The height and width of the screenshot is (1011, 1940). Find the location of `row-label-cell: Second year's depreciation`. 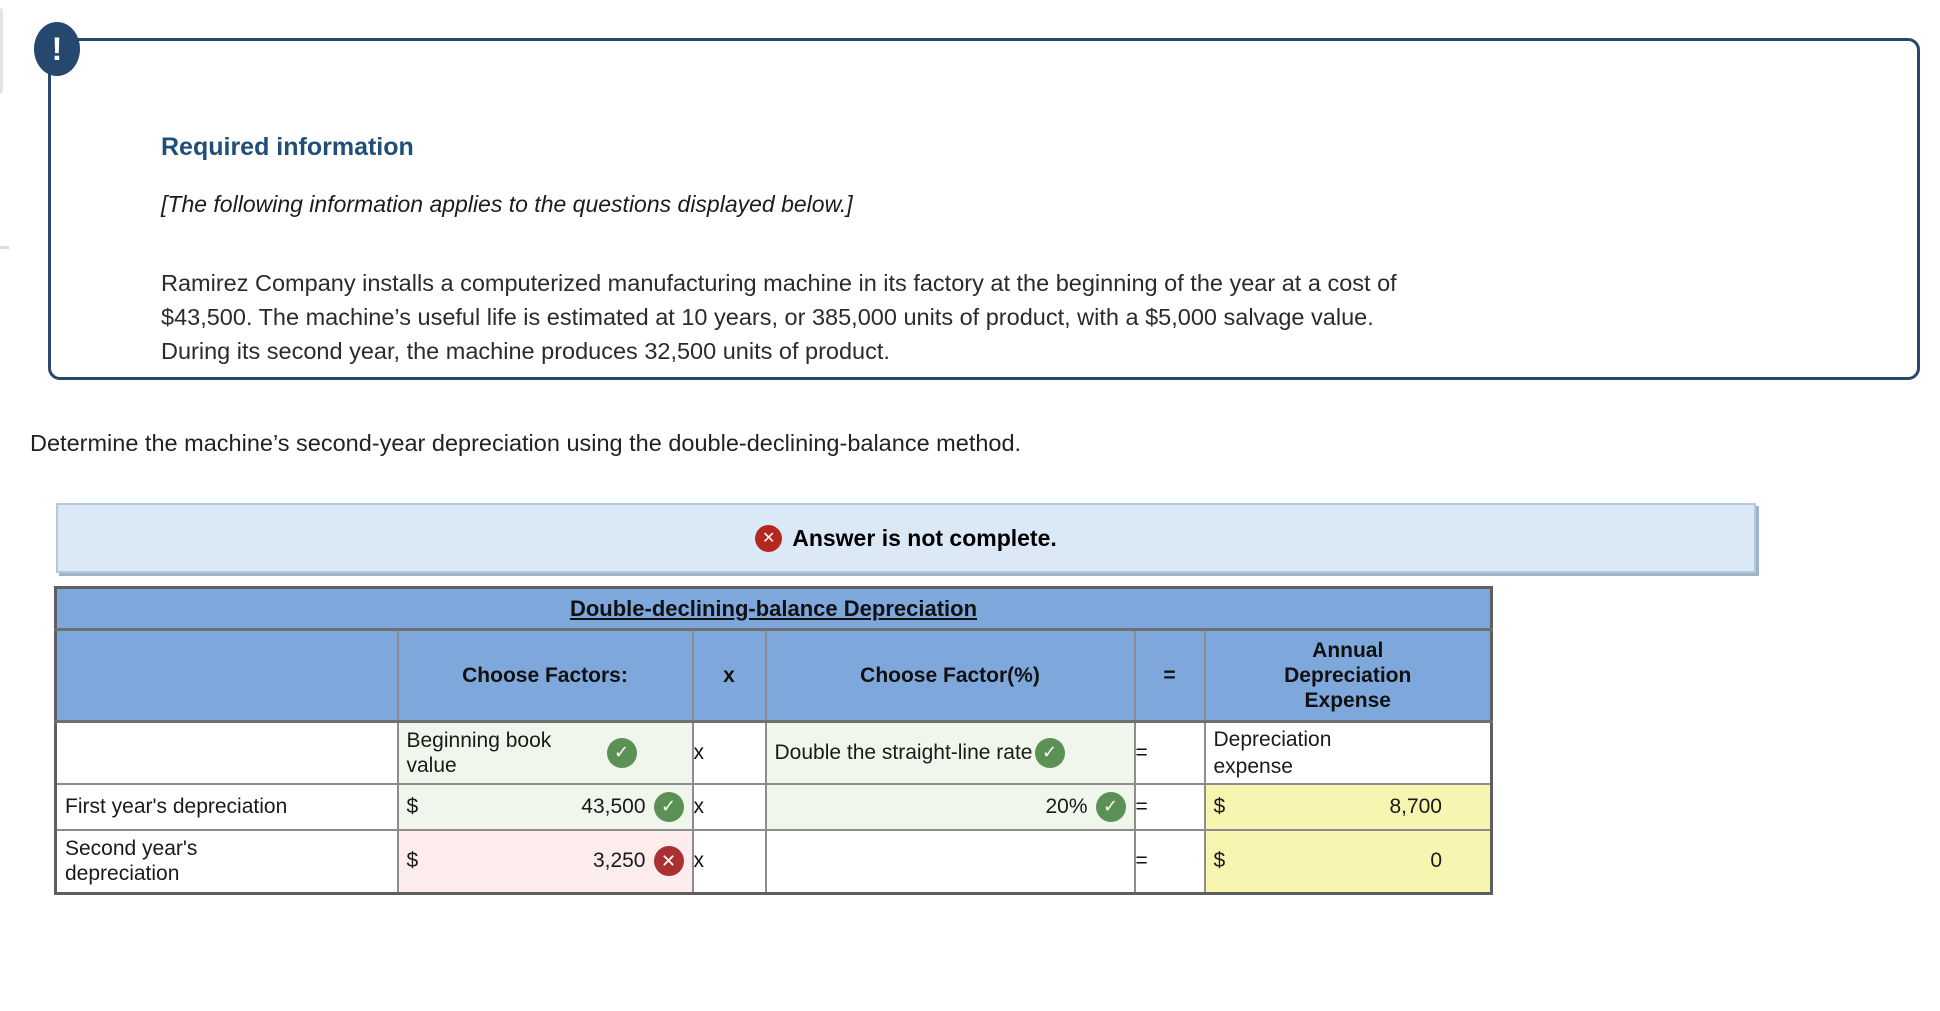

row-label-cell: Second year's depreciation is located at coordinates (226, 861).